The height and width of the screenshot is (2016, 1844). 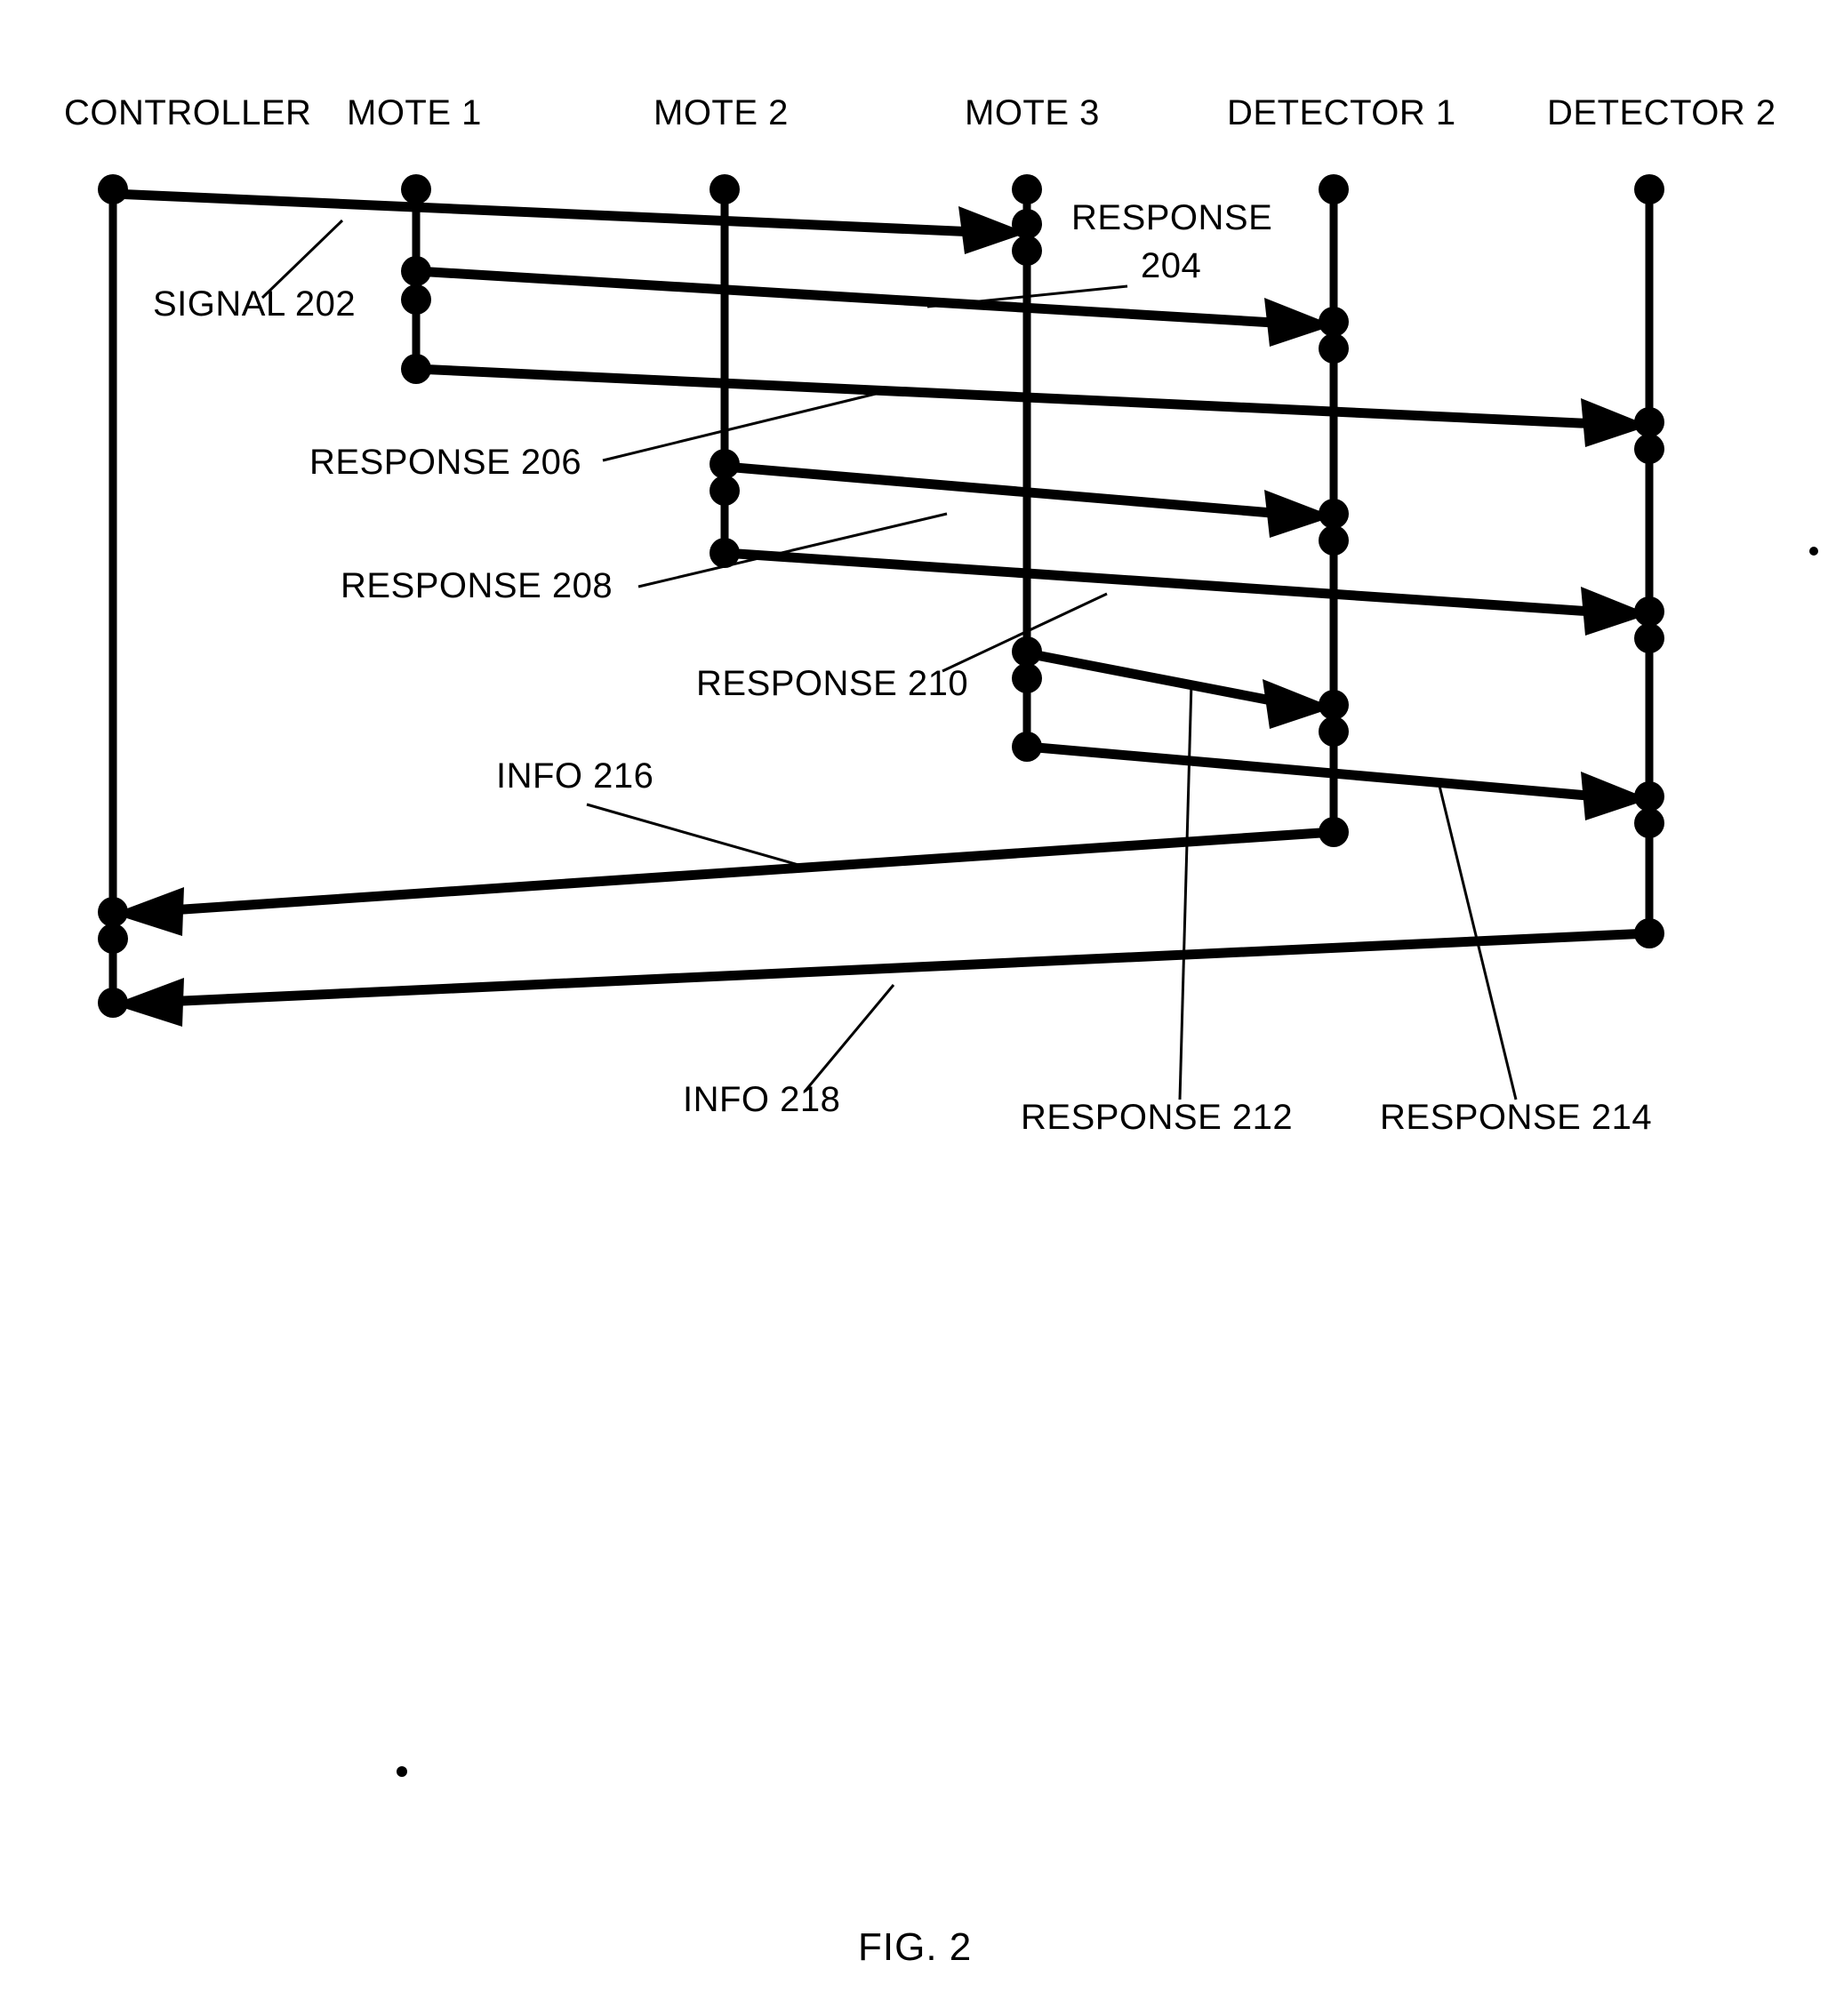 What do you see at coordinates (1171, 217) in the screenshot?
I see `label-response-204-line1: RESPONSE` at bounding box center [1171, 217].